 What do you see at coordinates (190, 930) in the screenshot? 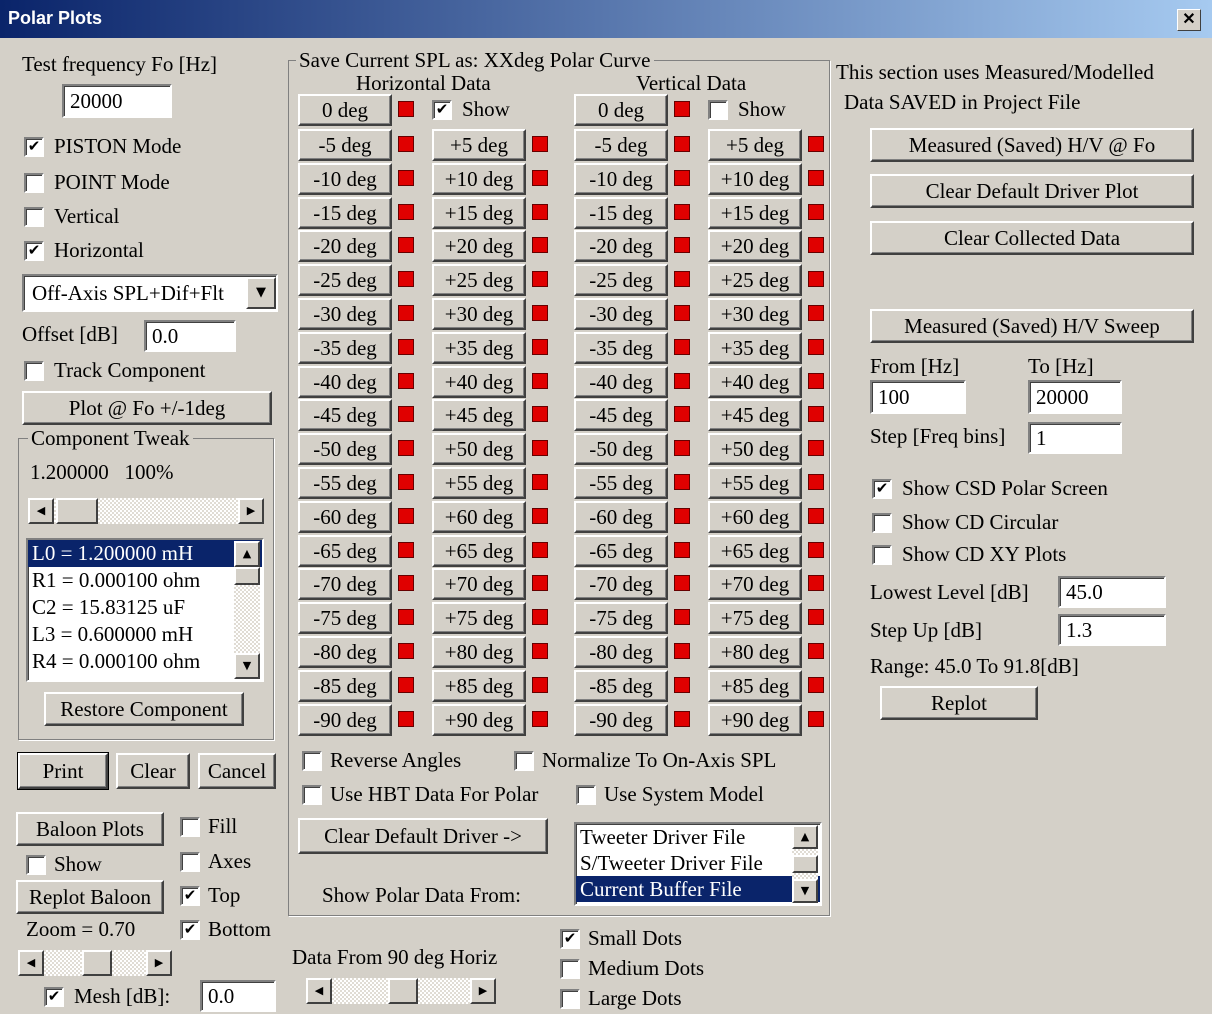
I see `bottom-checkbox: ✔` at bounding box center [190, 930].